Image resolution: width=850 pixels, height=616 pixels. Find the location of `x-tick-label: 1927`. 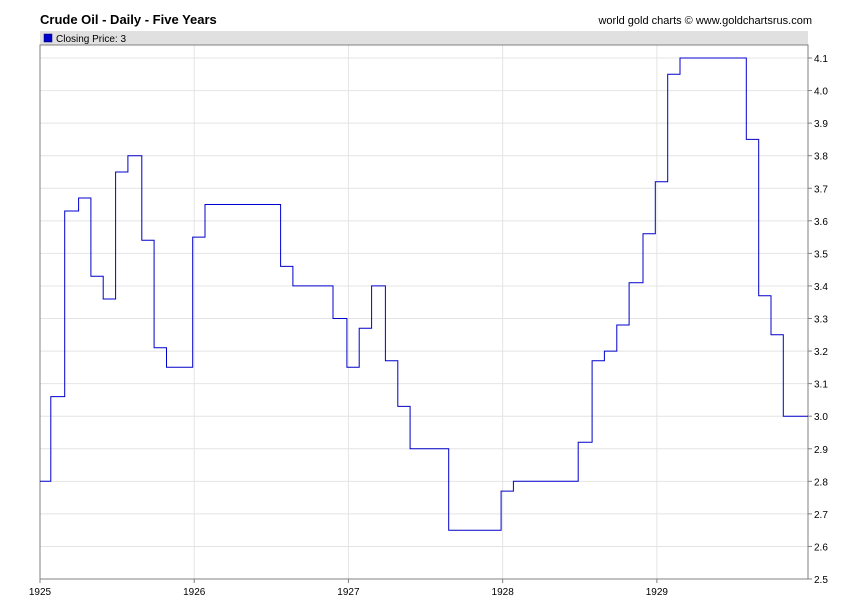

x-tick-label: 1927 is located at coordinates (348, 592).